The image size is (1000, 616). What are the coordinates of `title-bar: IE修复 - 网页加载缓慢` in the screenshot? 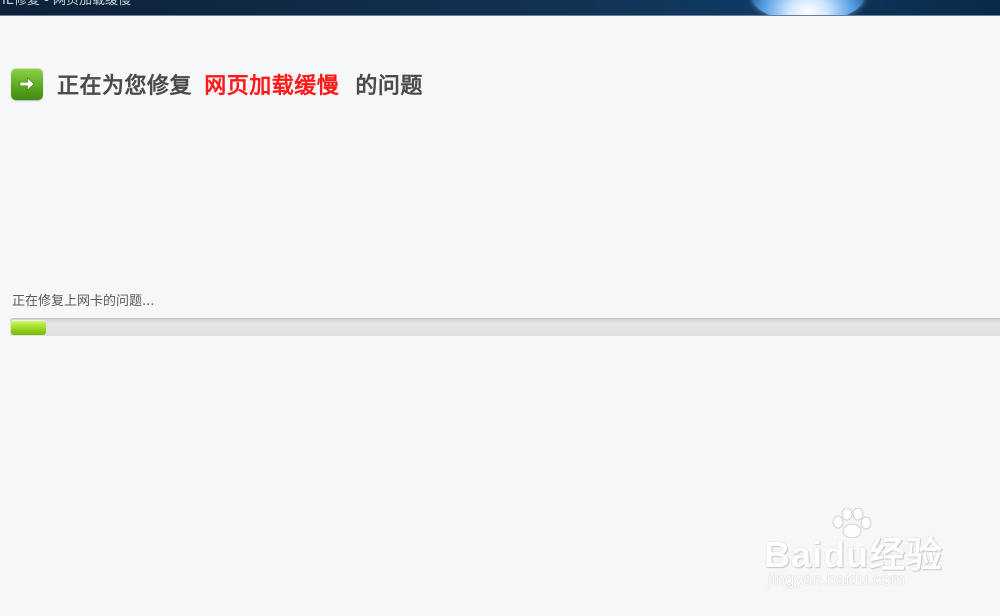 It's located at (500, 8).